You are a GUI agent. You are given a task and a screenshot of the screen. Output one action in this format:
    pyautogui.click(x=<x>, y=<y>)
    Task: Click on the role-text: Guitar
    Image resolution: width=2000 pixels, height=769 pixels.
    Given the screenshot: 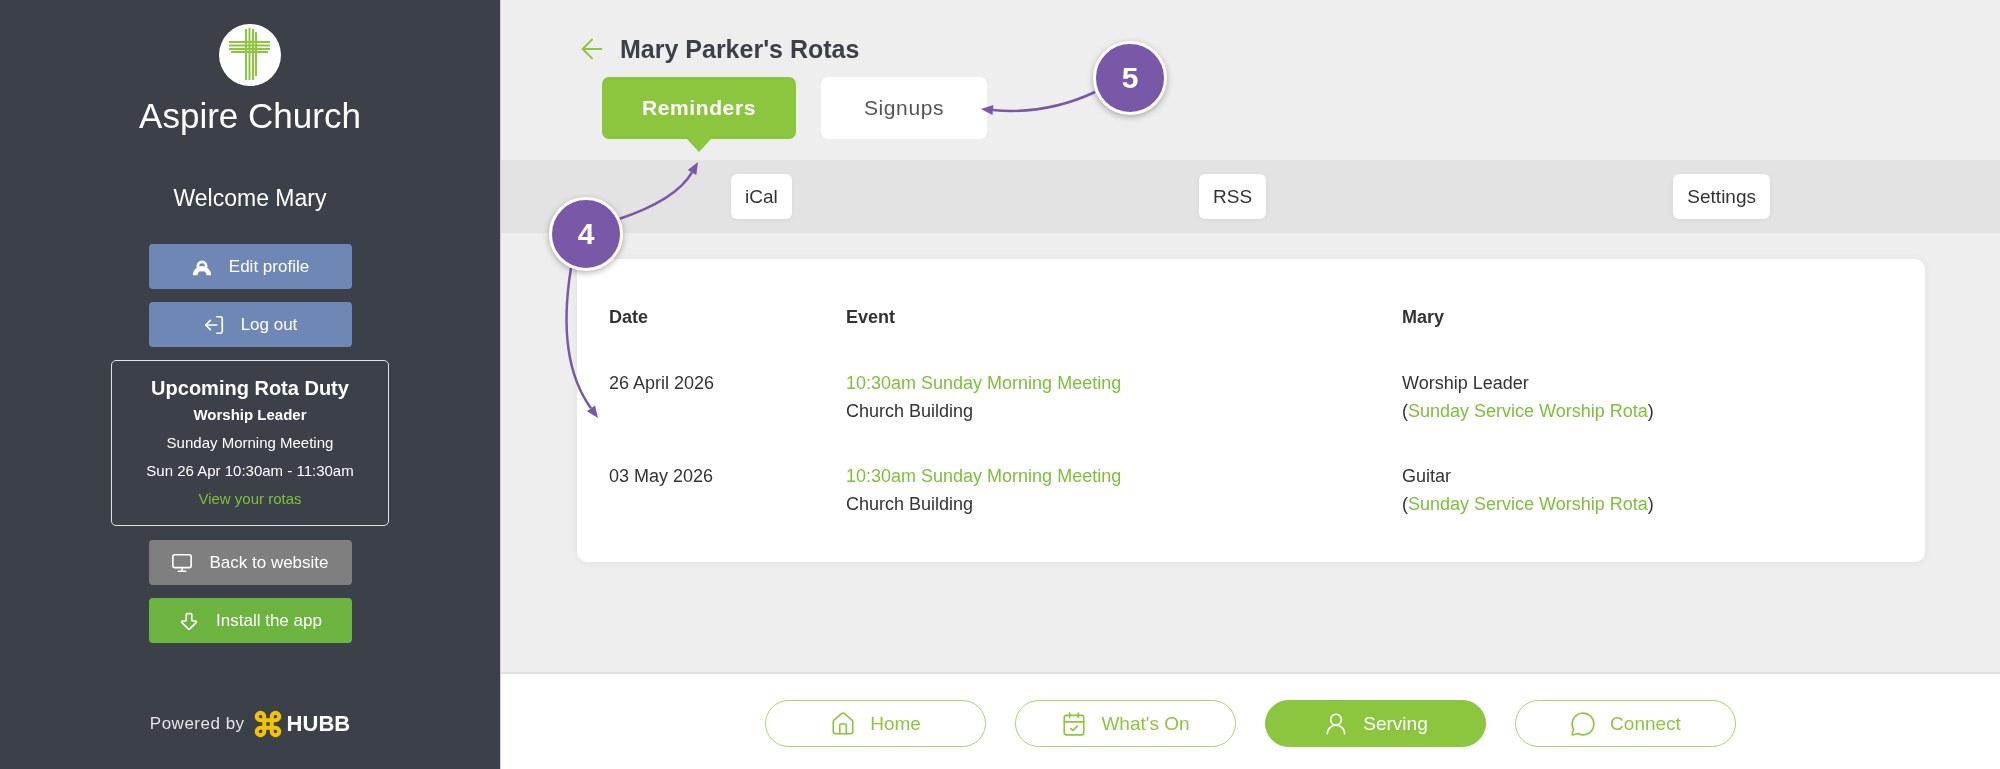 What is the action you would take?
    pyautogui.click(x=1427, y=476)
    